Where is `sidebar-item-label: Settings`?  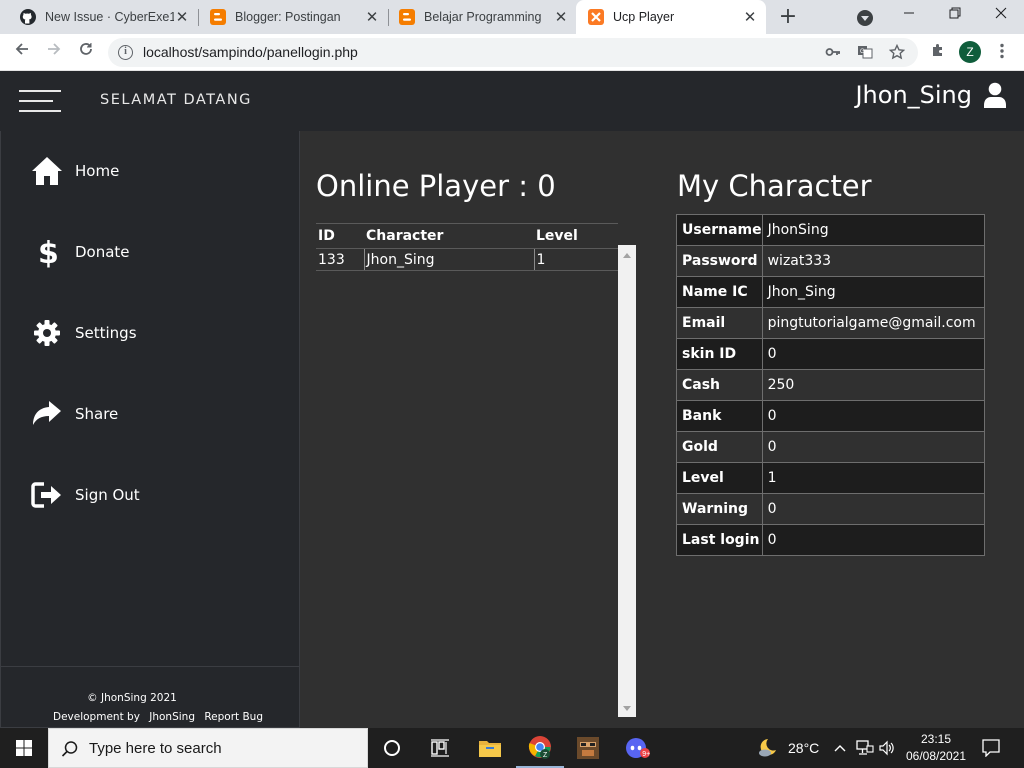
sidebar-item-label: Settings is located at coordinates (106, 333).